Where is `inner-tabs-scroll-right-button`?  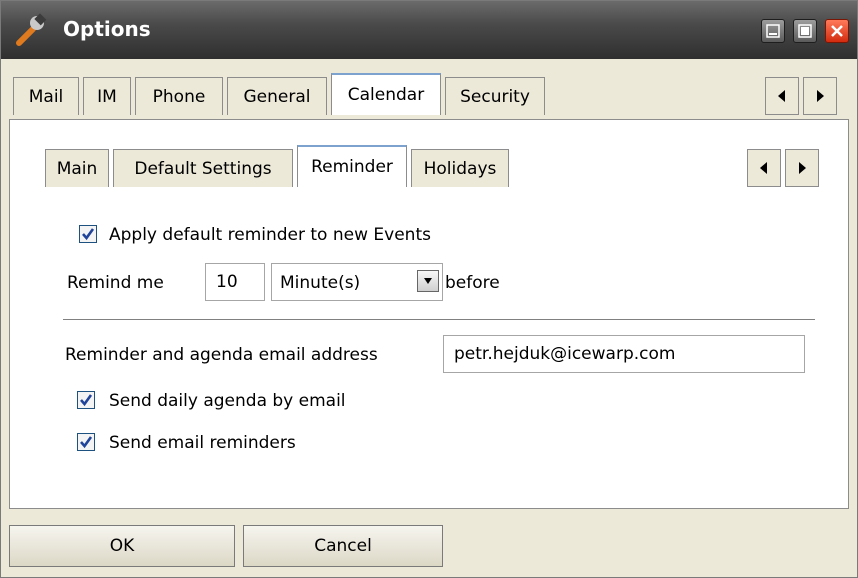
inner-tabs-scroll-right-button is located at coordinates (802, 168).